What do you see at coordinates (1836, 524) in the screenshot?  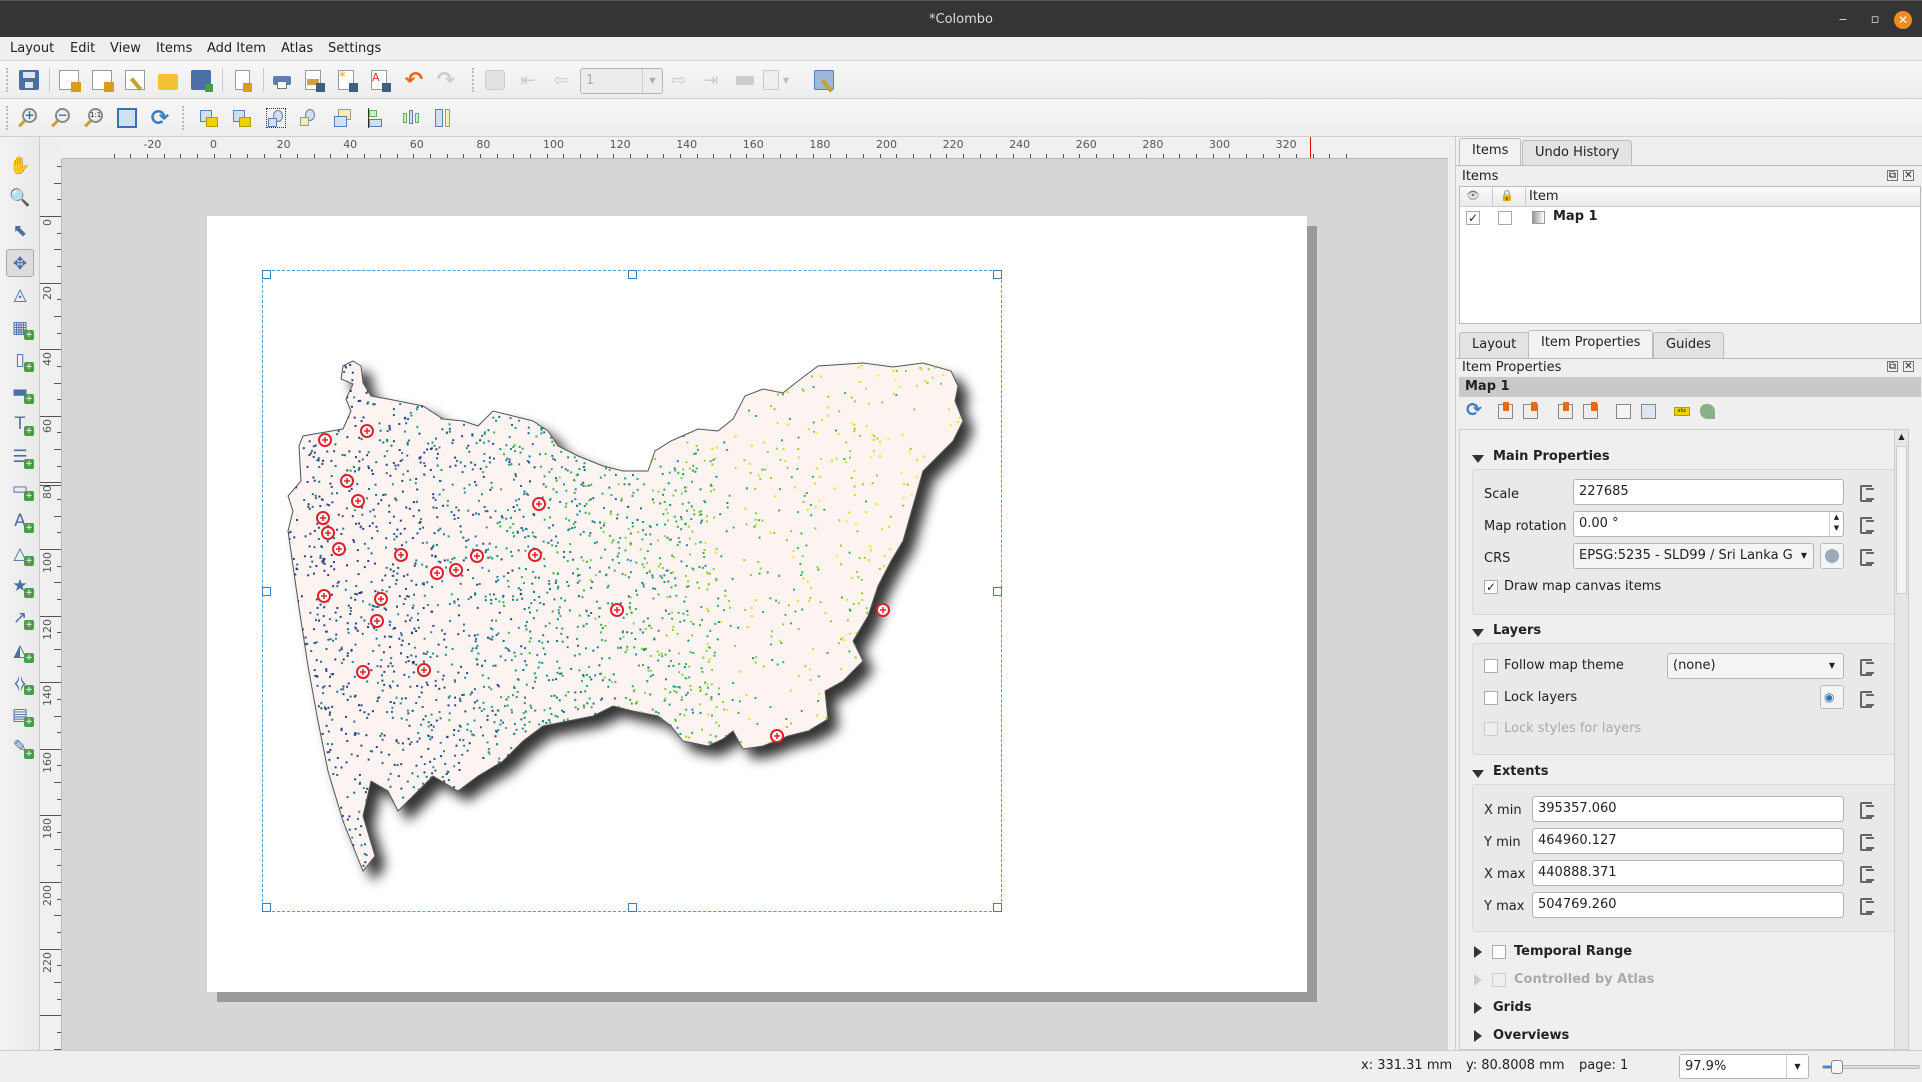 I see `spin-arrows-icon: ▲ ▼` at bounding box center [1836, 524].